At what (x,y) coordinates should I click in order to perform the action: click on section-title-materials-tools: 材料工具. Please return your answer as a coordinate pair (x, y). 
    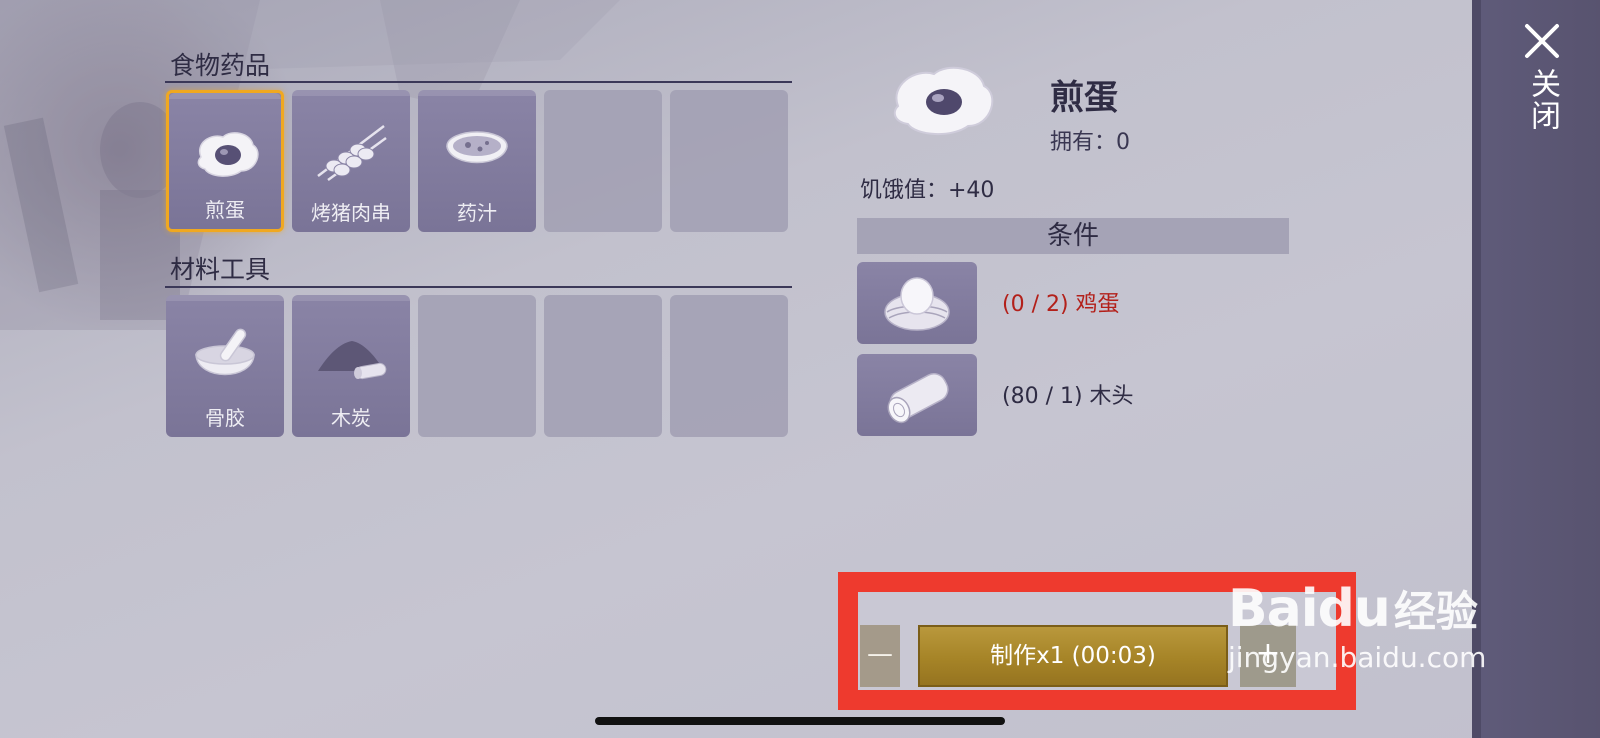
    Looking at the image, I should click on (220, 269).